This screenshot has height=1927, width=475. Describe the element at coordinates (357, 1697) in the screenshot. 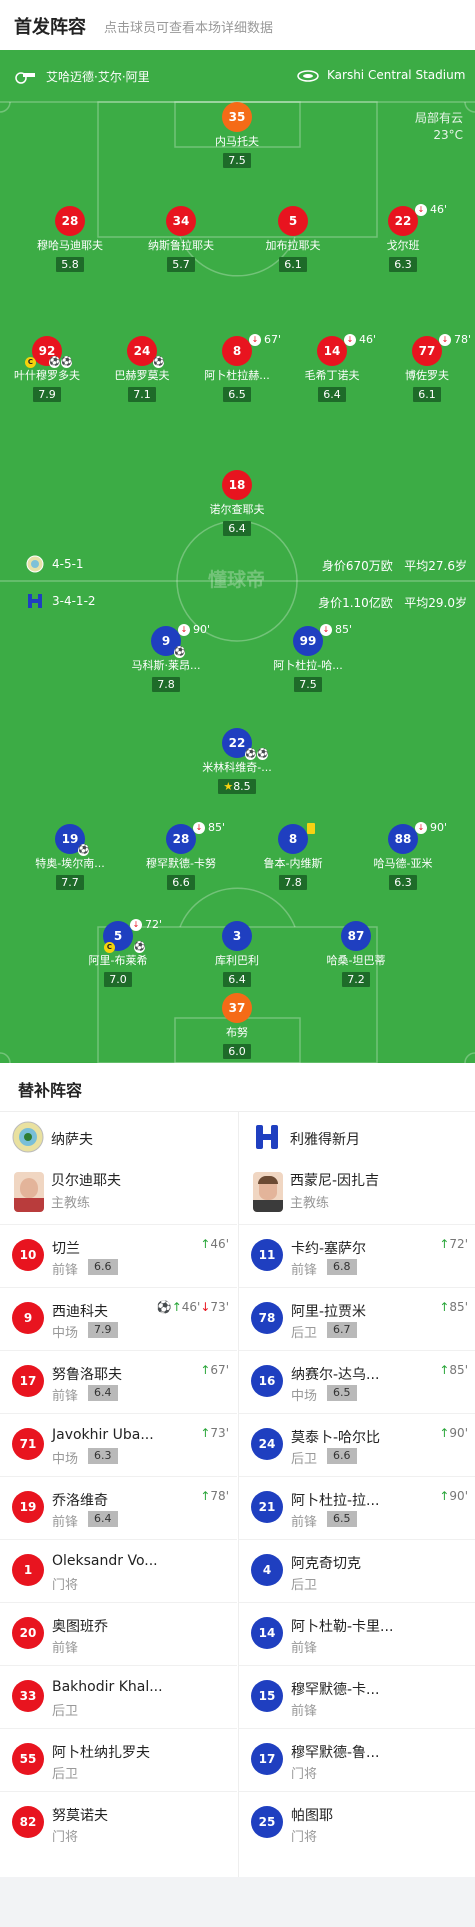

I see `bench-player: 15 穆罕默德-卡... 前锋` at that location.